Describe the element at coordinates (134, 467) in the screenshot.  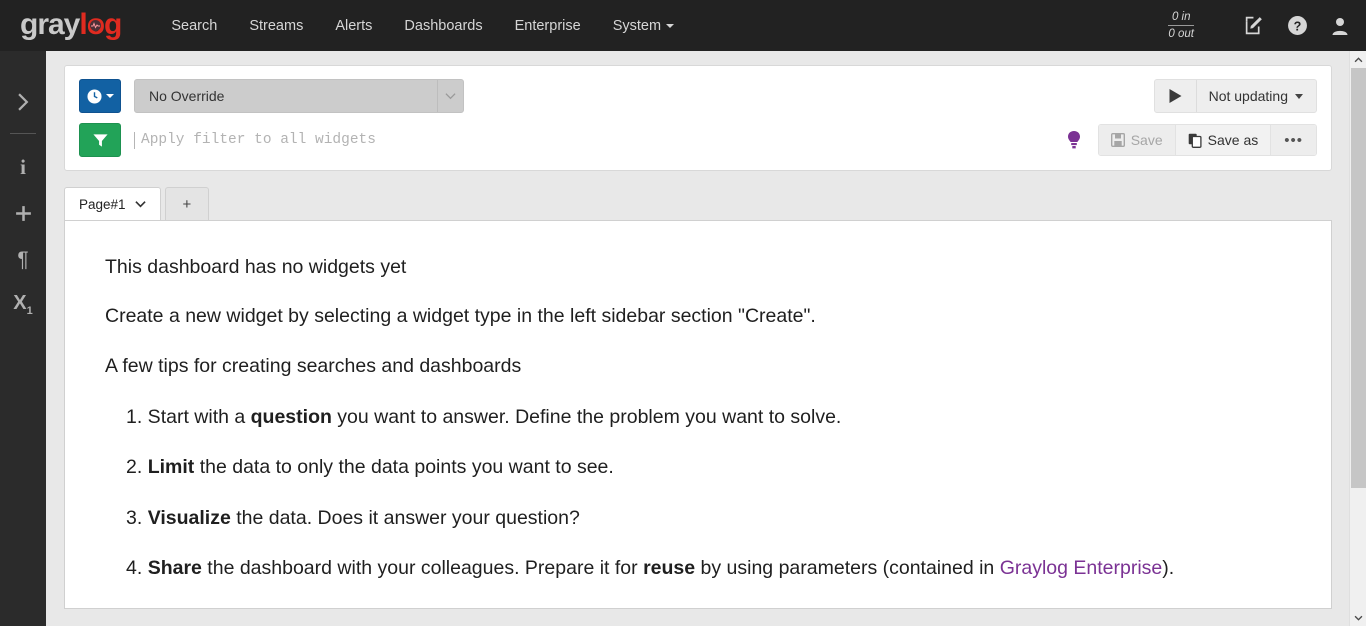
I see `tip-2-number: 2.` at that location.